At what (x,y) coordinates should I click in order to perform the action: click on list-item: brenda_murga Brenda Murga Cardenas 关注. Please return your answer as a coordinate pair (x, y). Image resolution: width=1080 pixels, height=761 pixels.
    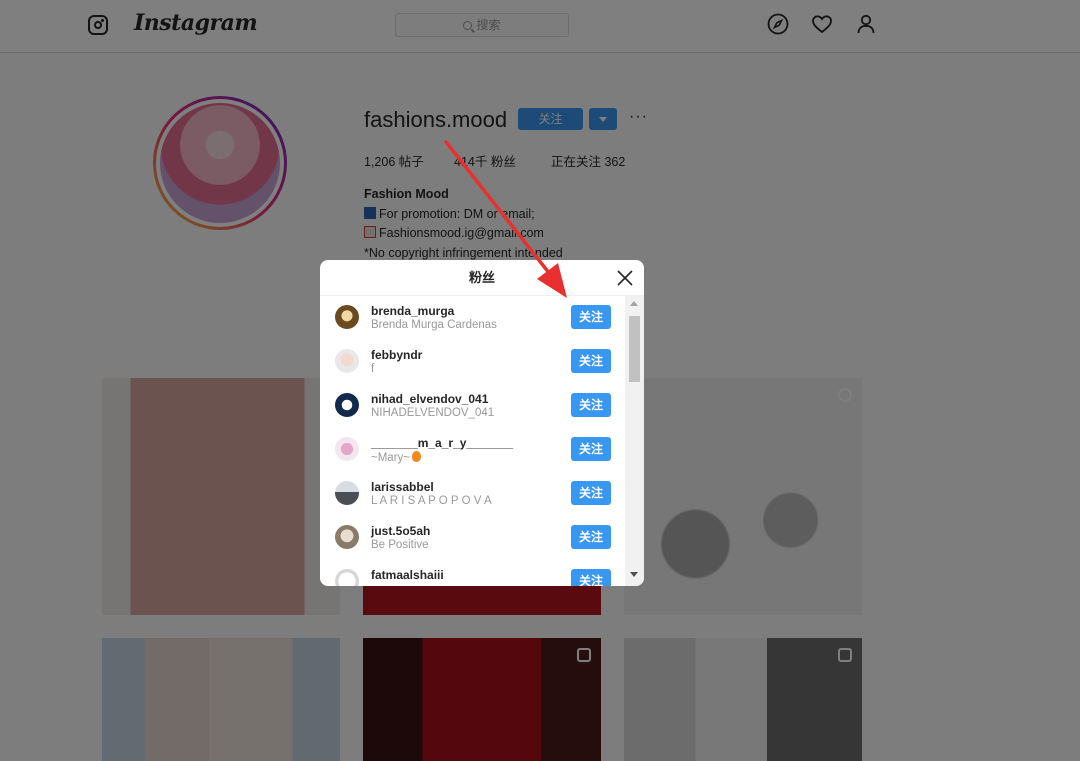
    Looking at the image, I should click on (472, 318).